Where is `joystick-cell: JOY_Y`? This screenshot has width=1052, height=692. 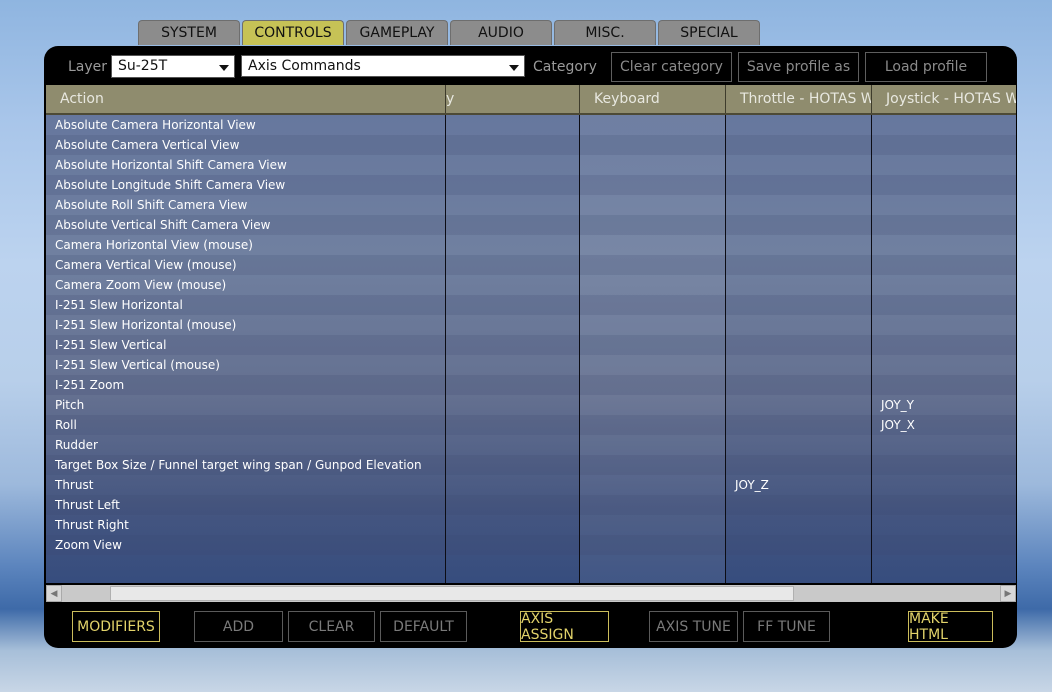
joystick-cell: JOY_Y is located at coordinates (944, 405).